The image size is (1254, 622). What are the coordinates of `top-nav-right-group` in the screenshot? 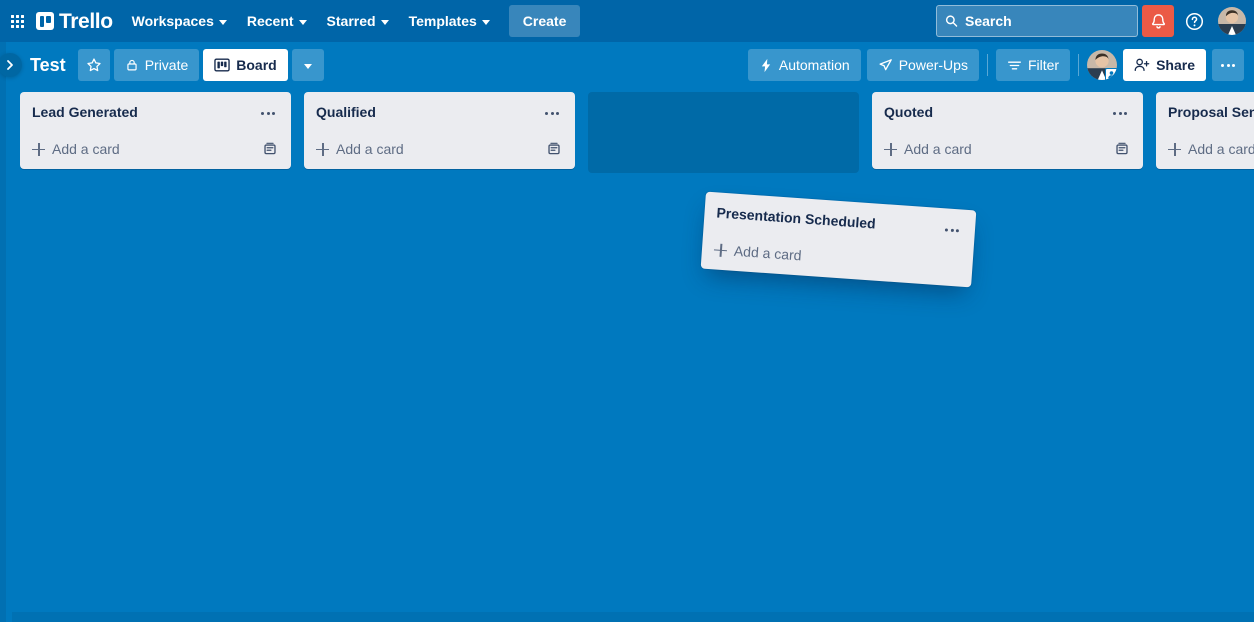 It's located at (1091, 21).